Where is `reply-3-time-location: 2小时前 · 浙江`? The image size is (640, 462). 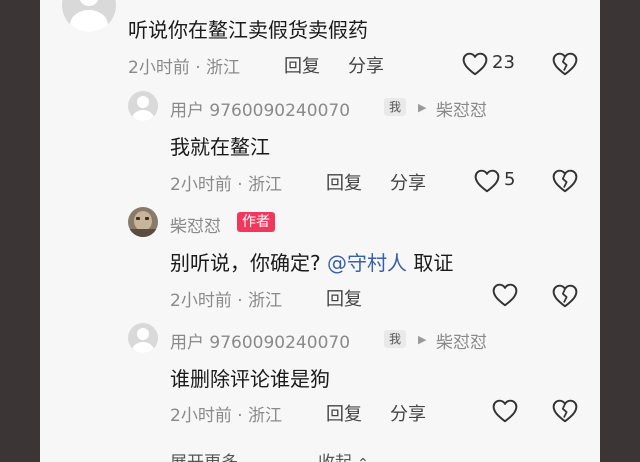 reply-3-time-location: 2小时前 · 浙江 is located at coordinates (226, 416).